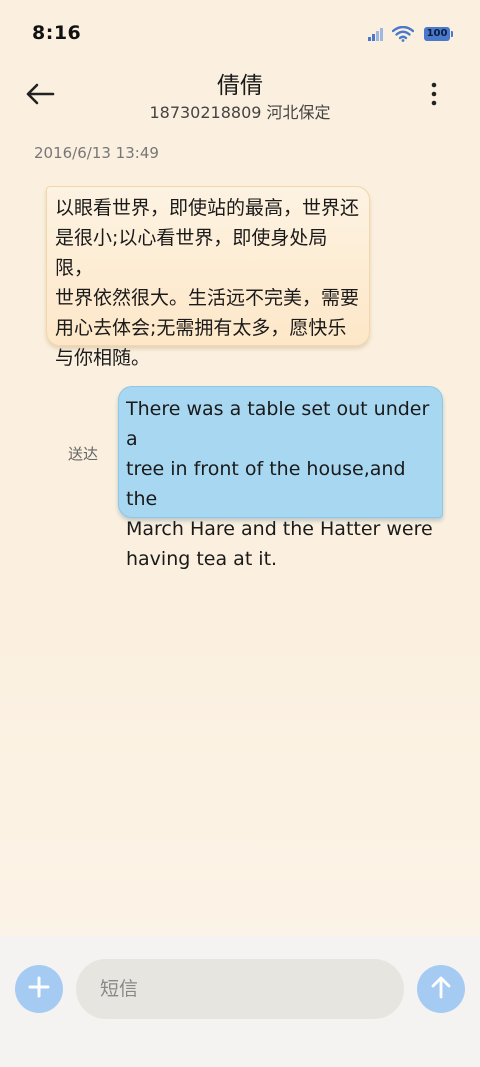 The height and width of the screenshot is (1067, 480). I want to click on wifi-icon, so click(403, 34).